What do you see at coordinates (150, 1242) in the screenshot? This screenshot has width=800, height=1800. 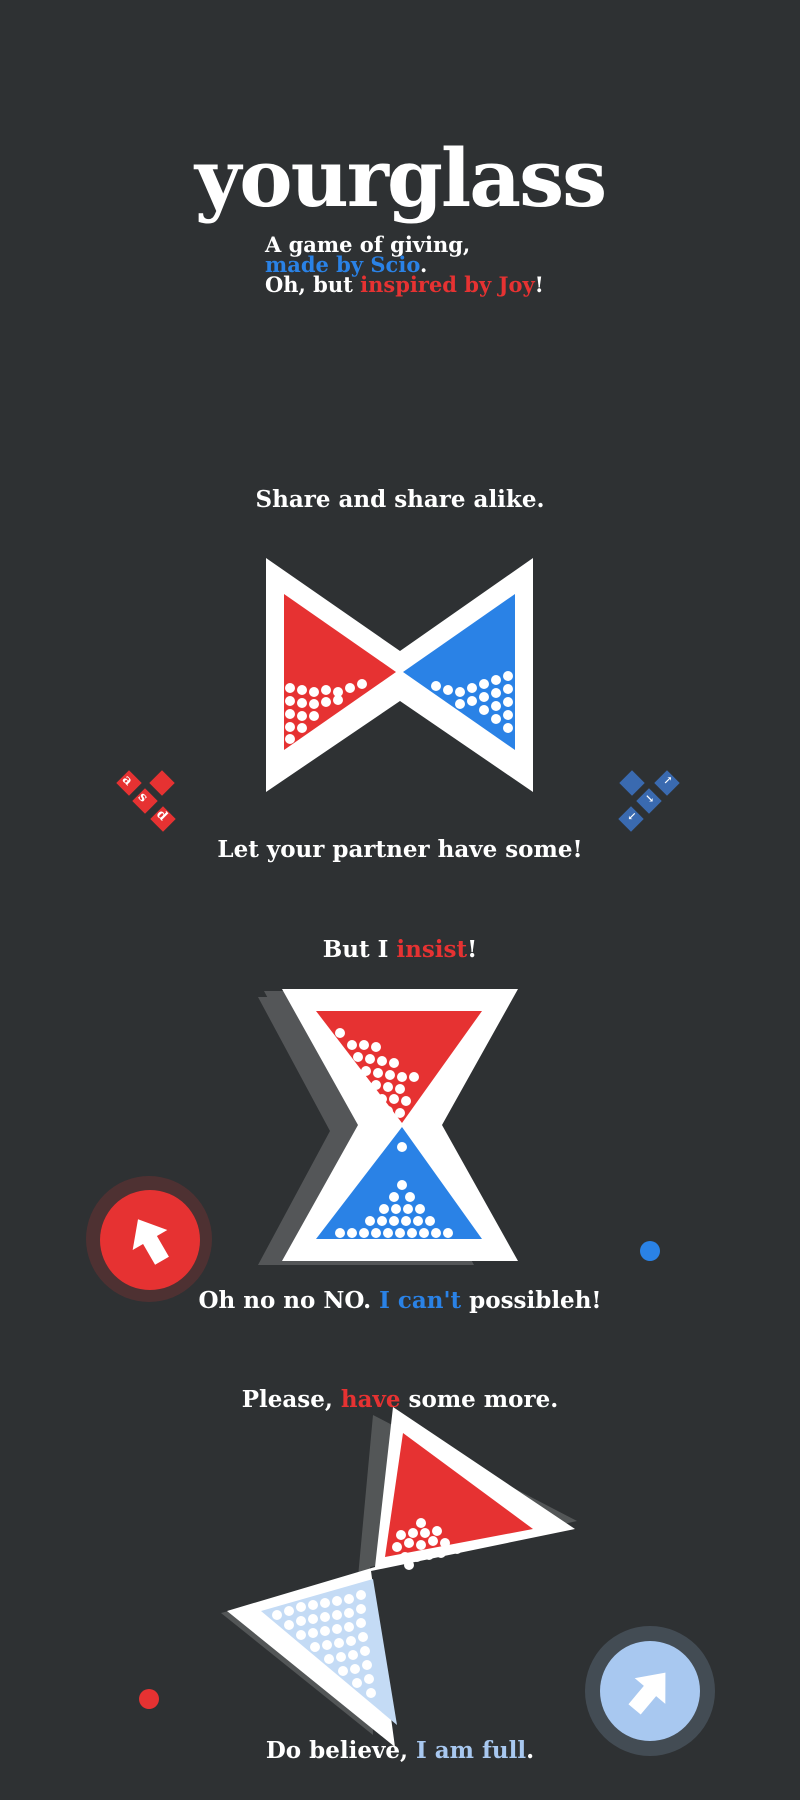 I see `arrow-up-left-icon` at bounding box center [150, 1242].